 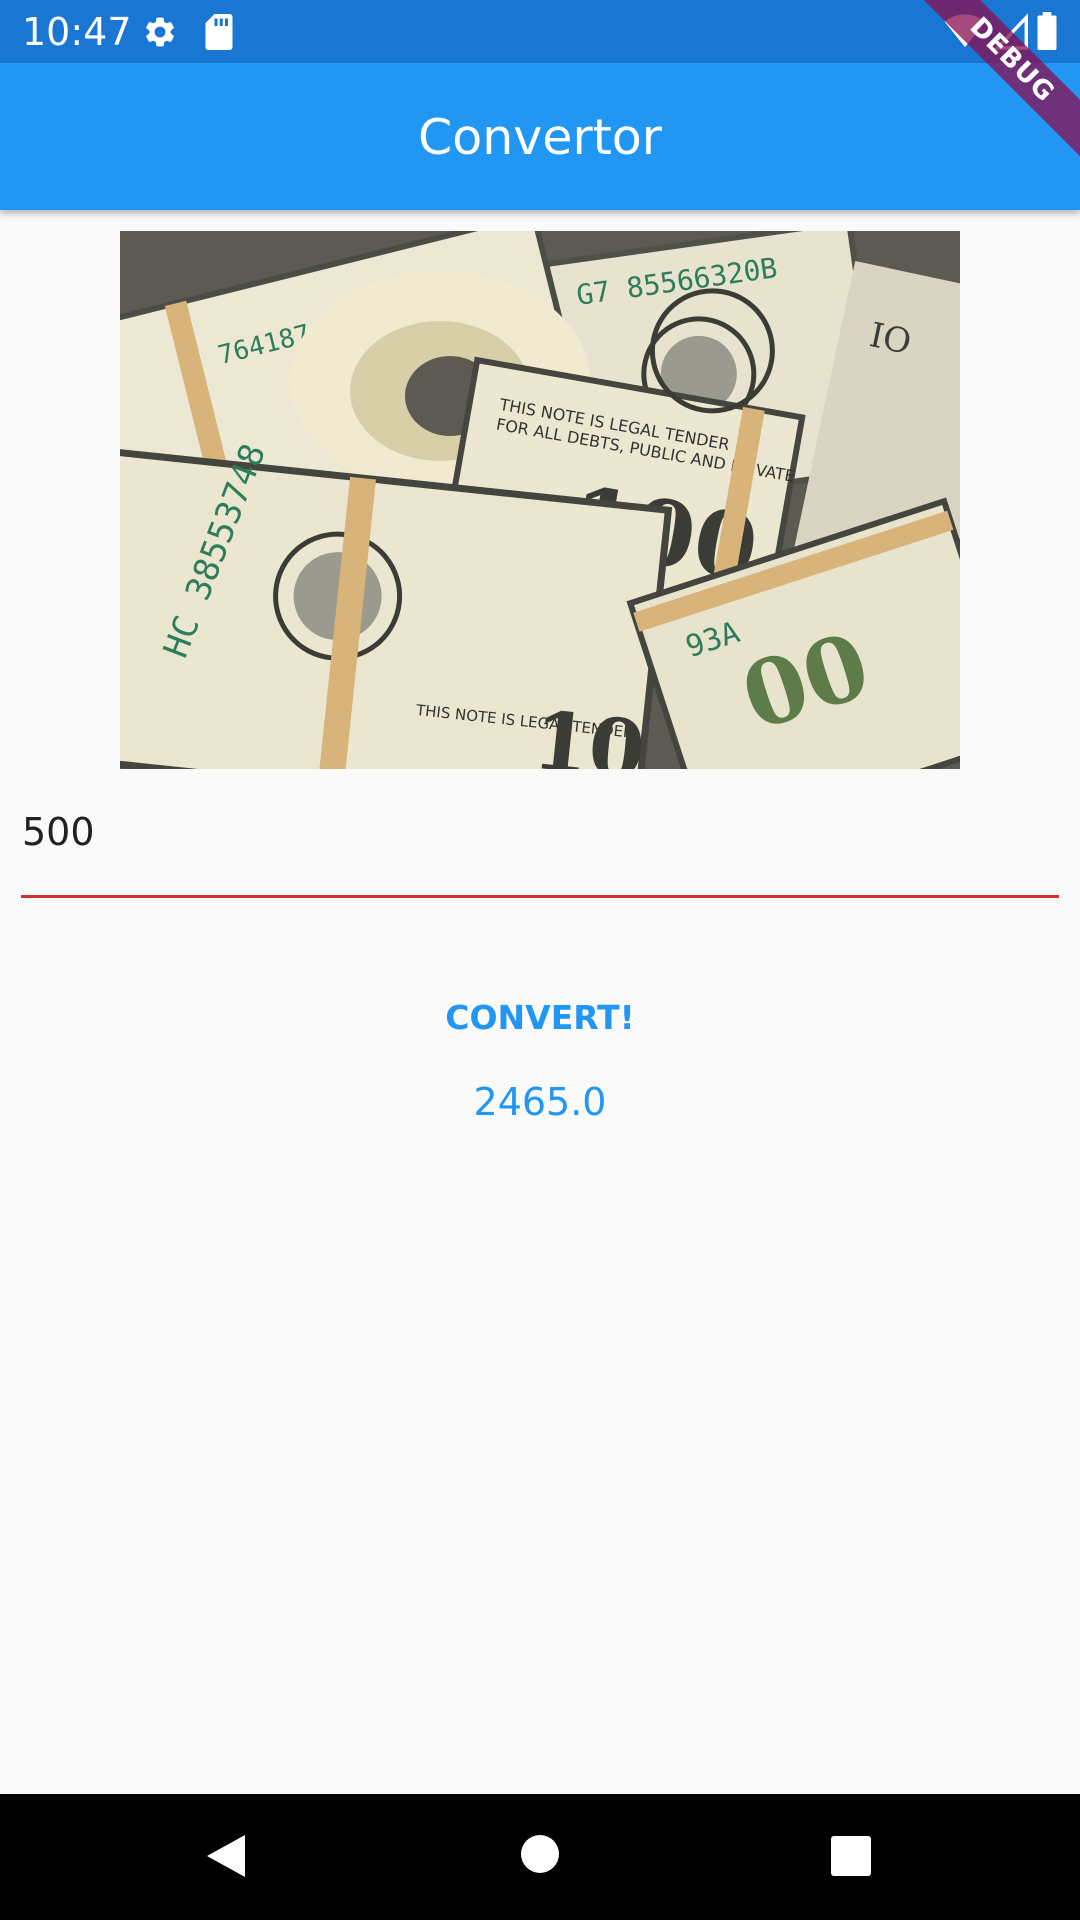 What do you see at coordinates (540, 1017) in the screenshot?
I see `convert-button: CONVERT!` at bounding box center [540, 1017].